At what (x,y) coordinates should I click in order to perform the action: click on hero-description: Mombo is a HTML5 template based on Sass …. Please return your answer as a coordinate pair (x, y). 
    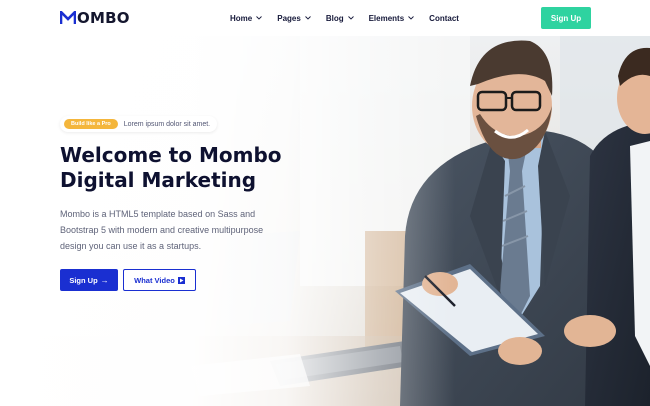
    Looking at the image, I should click on (162, 230).